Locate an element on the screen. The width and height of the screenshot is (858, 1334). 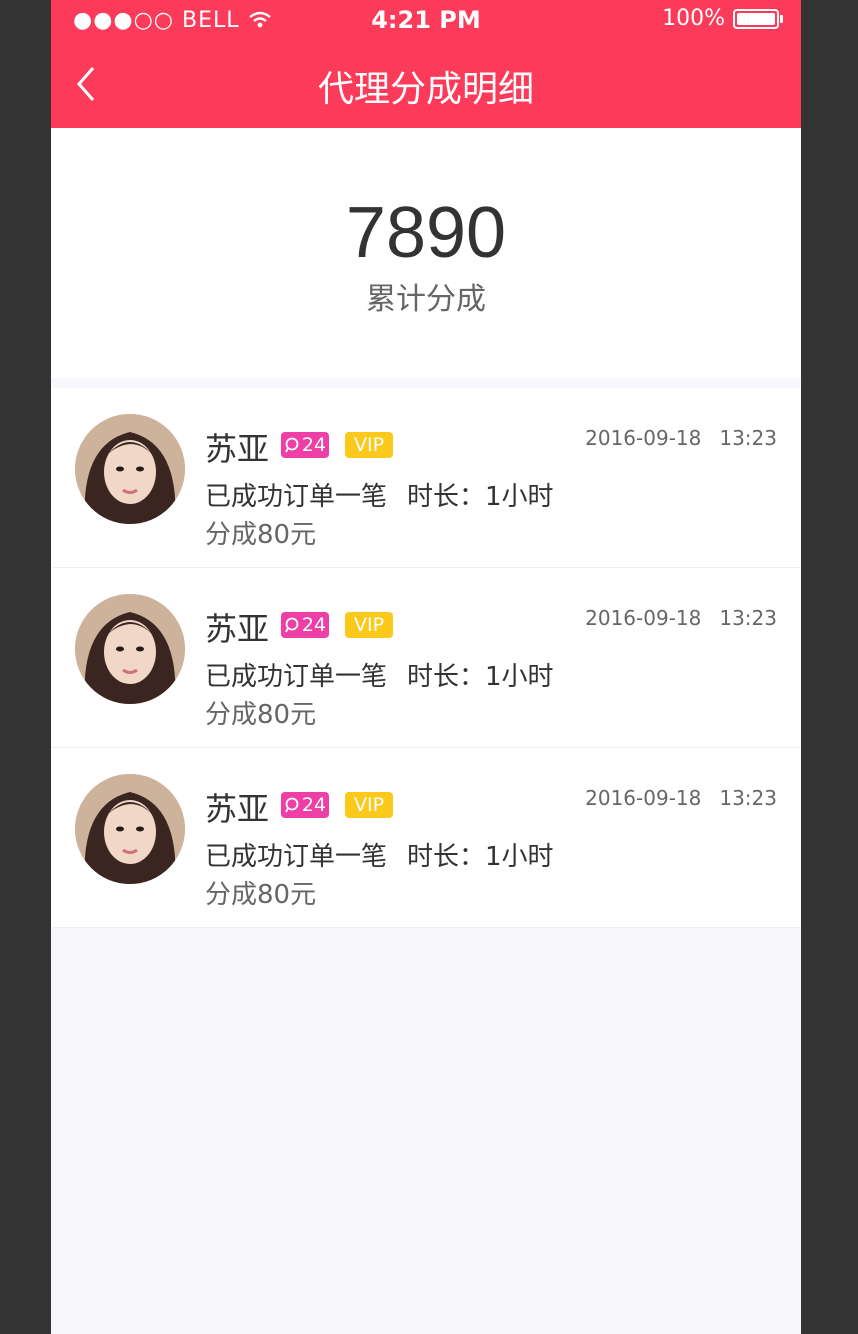
page-title: 代理分成明细 is located at coordinates (425, 89).